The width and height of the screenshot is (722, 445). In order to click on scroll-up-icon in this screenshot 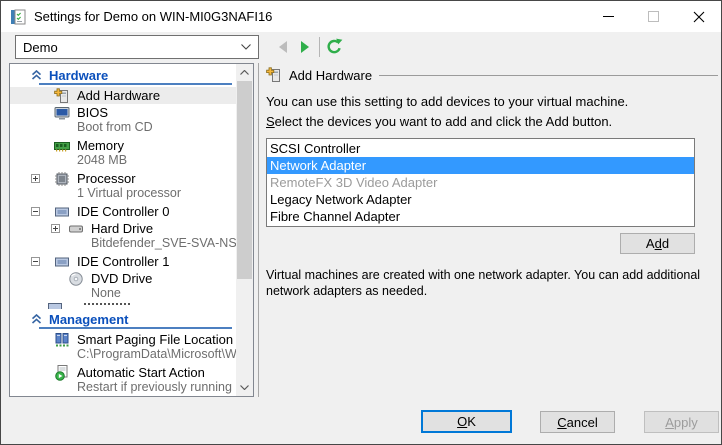, I will do `click(244, 72)`.